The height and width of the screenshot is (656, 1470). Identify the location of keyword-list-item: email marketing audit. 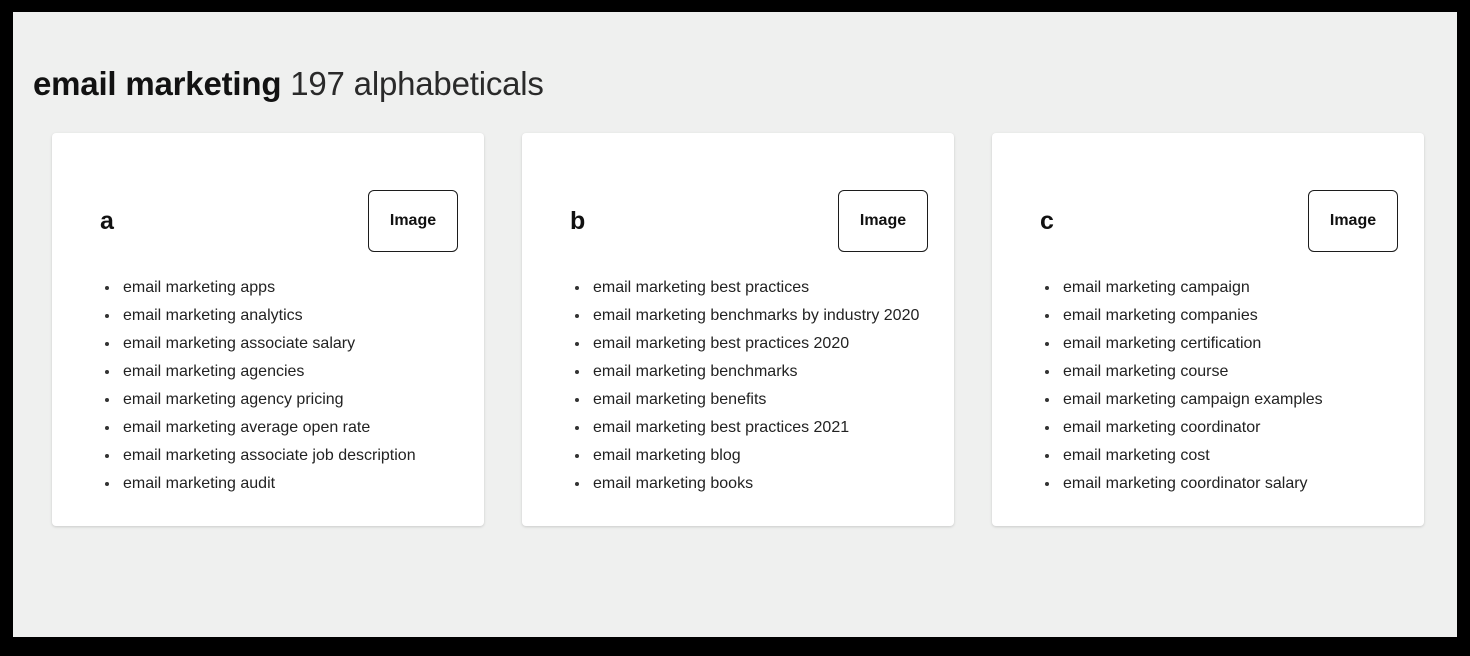
(279, 484).